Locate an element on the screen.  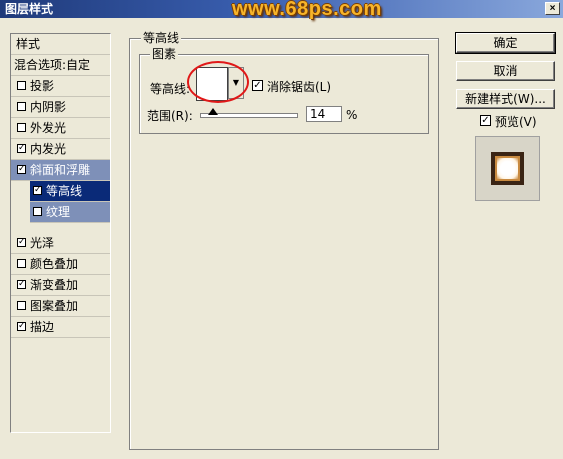
inner-glow-checkbox: ✓ is located at coordinates (21, 148).